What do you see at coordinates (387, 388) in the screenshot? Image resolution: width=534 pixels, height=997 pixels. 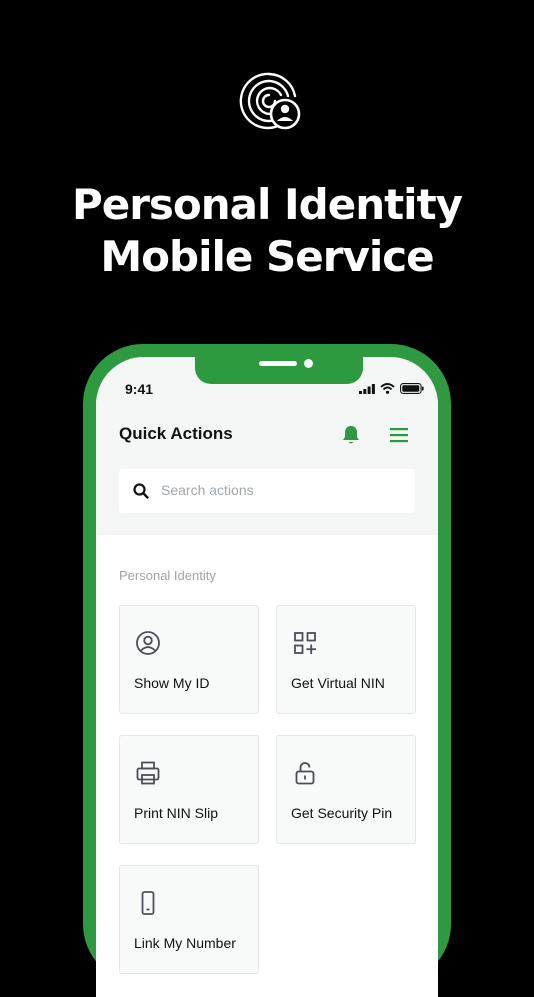 I see `wifi-icon` at bounding box center [387, 388].